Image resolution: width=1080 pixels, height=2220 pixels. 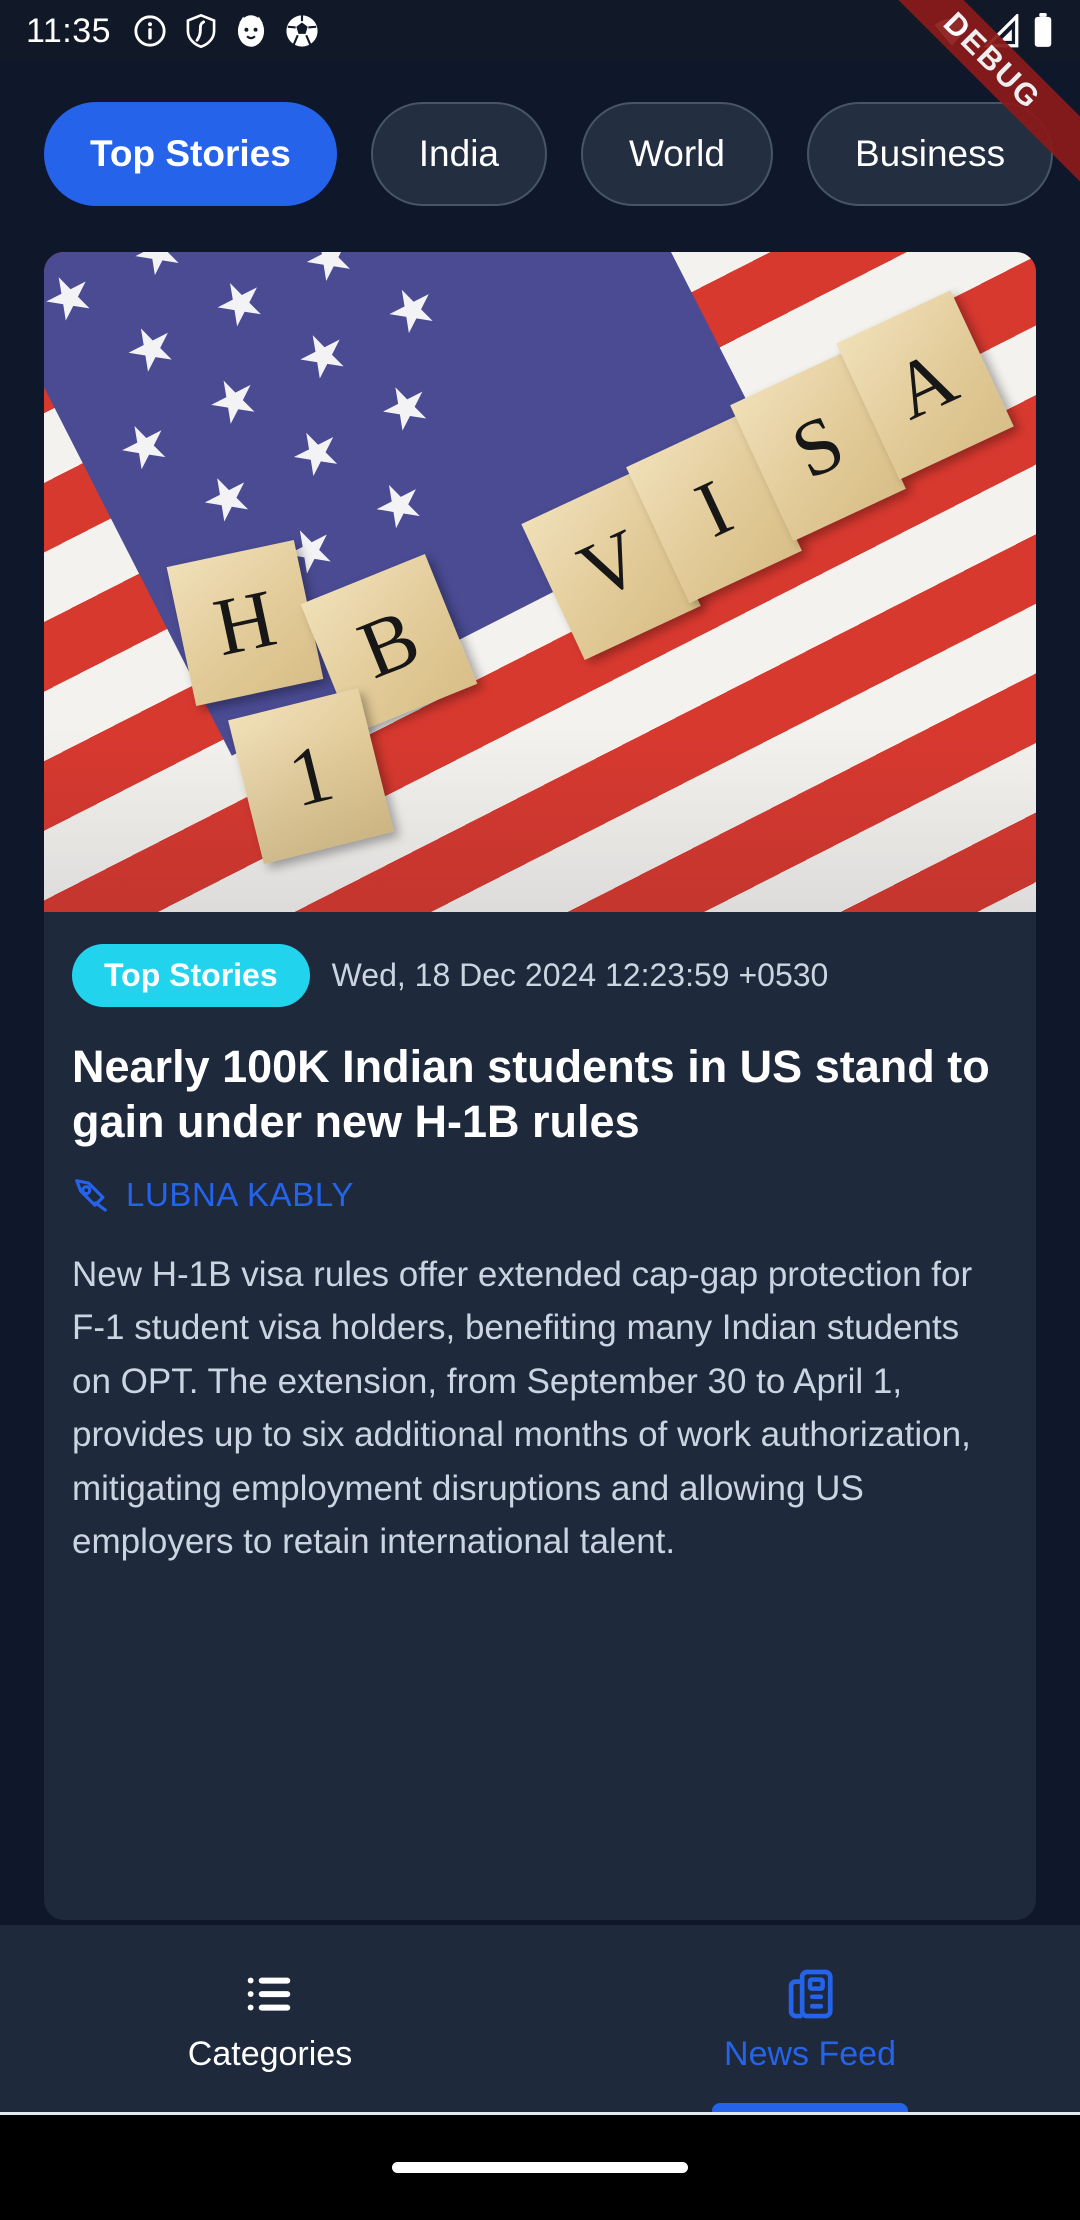 What do you see at coordinates (810, 1993) in the screenshot?
I see `newspaper-icon` at bounding box center [810, 1993].